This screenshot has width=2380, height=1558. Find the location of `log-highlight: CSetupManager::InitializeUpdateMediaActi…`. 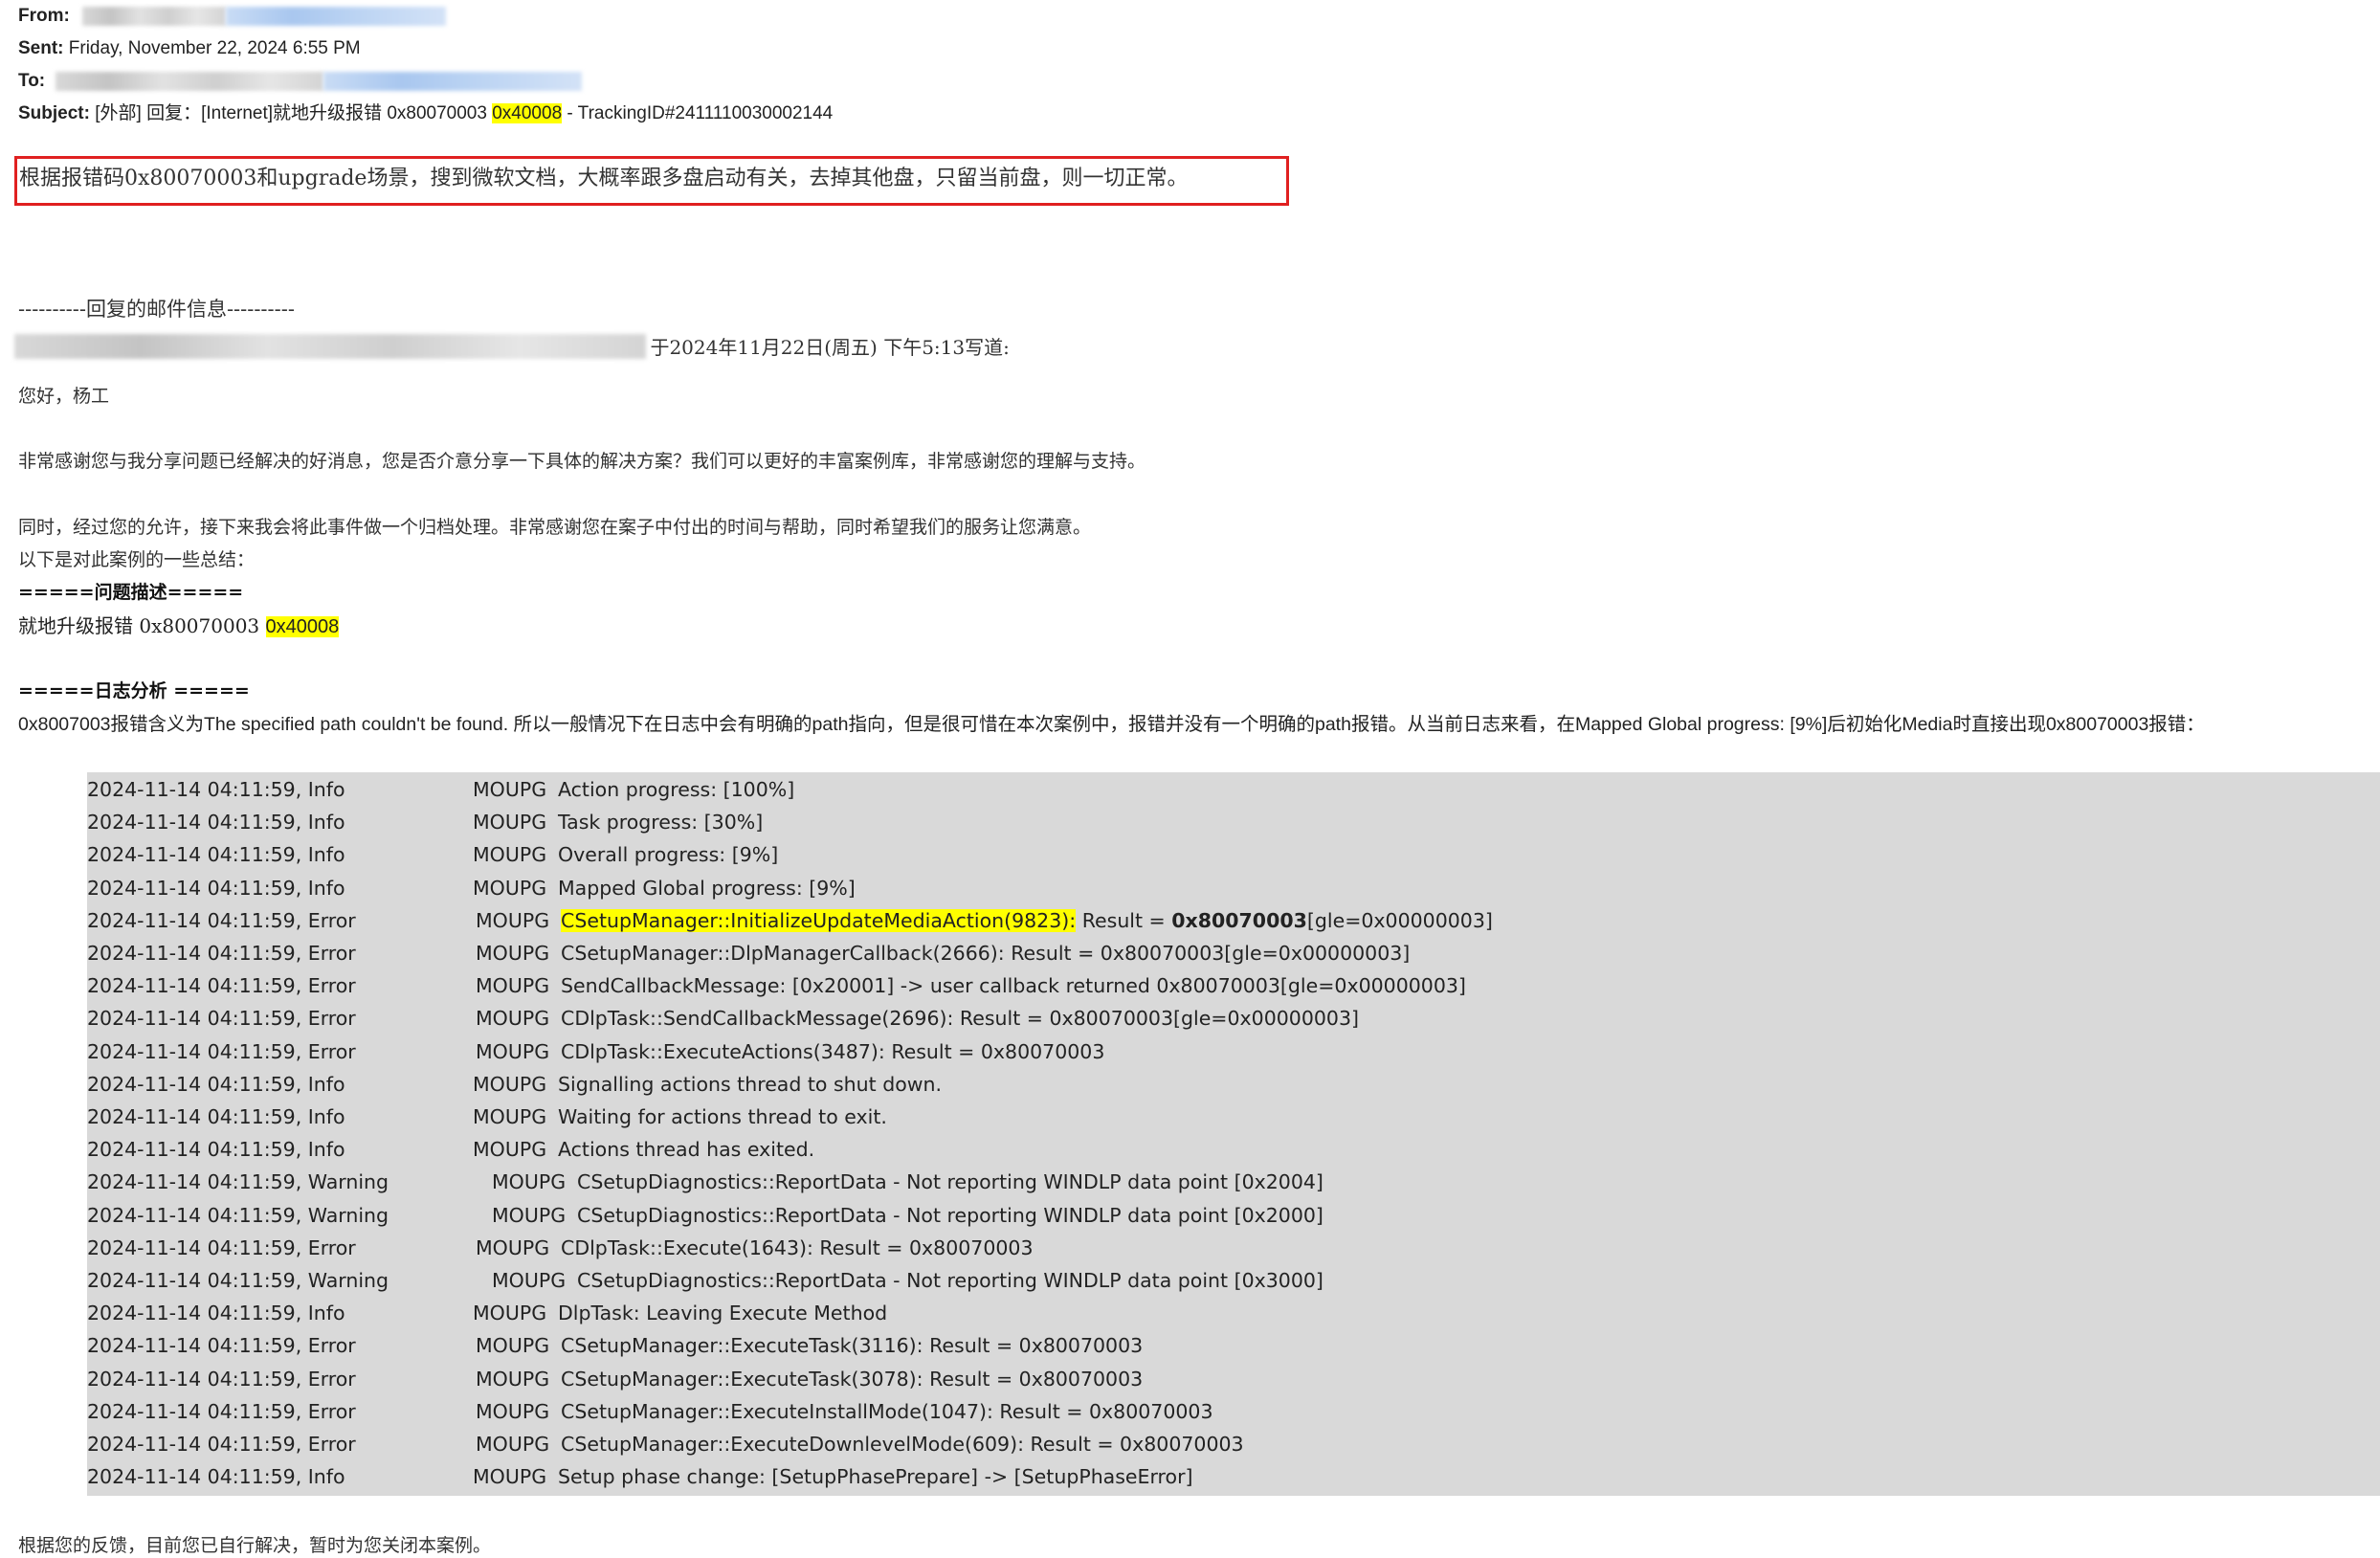

log-highlight: CSetupManager::InitializeUpdateMediaActi… is located at coordinates (819, 920).